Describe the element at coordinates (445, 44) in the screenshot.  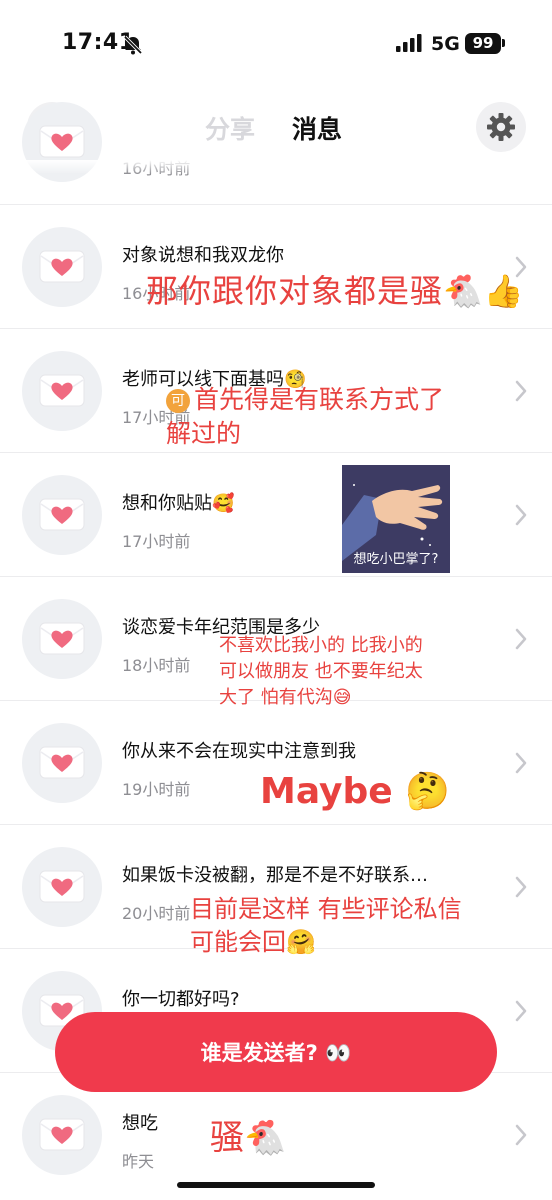
I see `network-type: 5G` at that location.